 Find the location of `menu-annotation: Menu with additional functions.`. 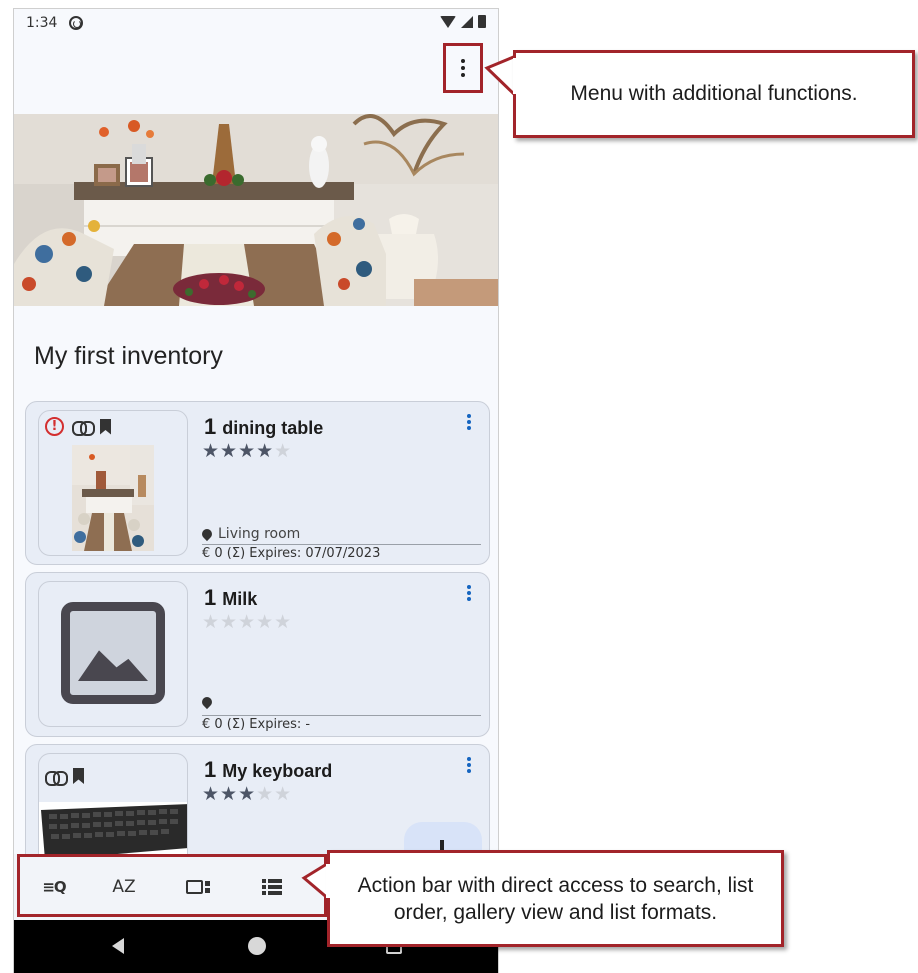

menu-annotation: Menu with additional functions. is located at coordinates (714, 94).